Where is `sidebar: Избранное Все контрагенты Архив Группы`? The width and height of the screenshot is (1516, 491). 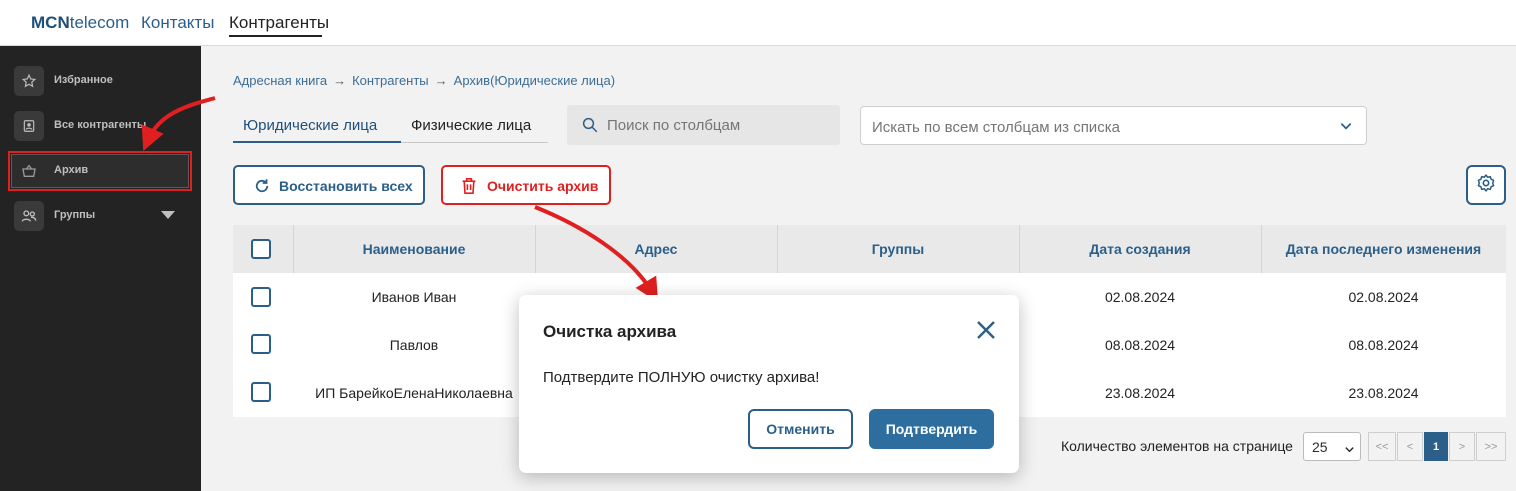 sidebar: Избранное Все контрагенты Архив Группы is located at coordinates (100, 268).